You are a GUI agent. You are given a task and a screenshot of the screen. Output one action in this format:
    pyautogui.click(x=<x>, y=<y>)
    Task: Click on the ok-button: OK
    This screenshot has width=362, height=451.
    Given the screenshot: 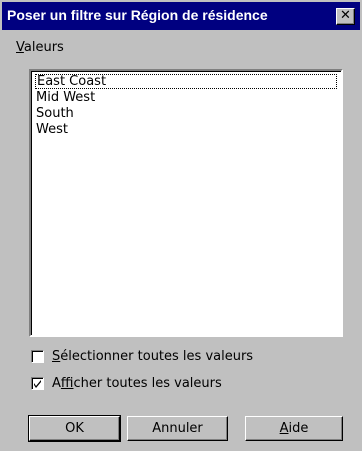 What is the action you would take?
    pyautogui.click(x=74, y=428)
    